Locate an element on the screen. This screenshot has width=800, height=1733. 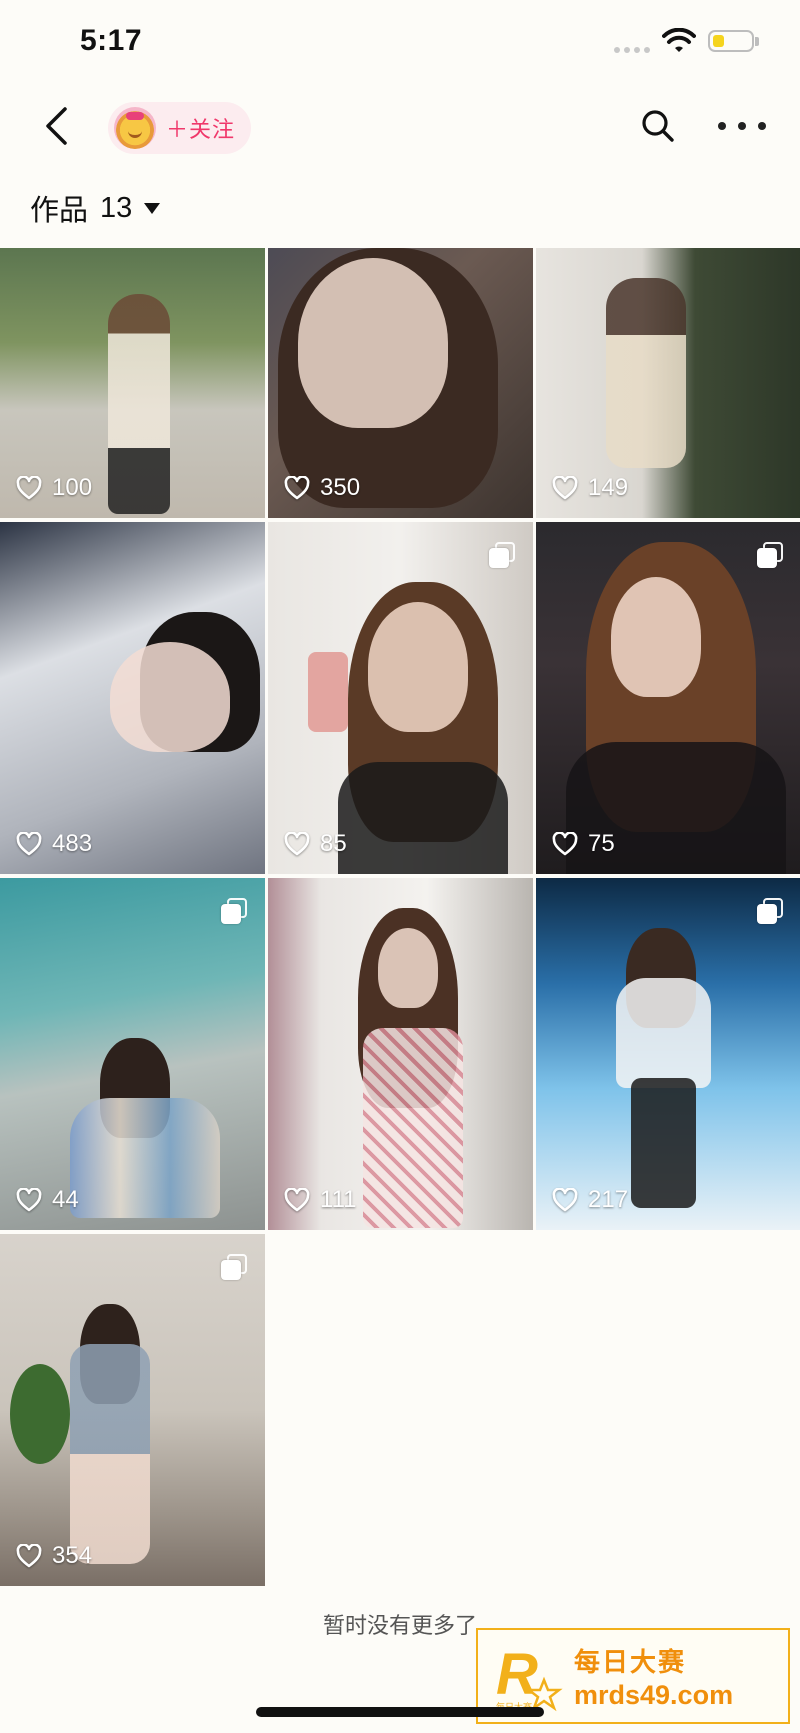
works-count: 13 is located at coordinates (116, 207).